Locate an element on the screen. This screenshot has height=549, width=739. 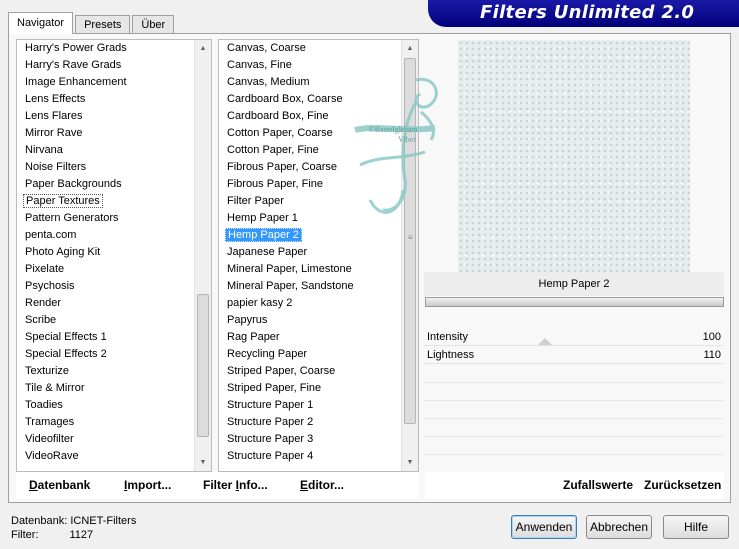
filter-list-item: Structure Paper 3 is located at coordinates (310, 439).